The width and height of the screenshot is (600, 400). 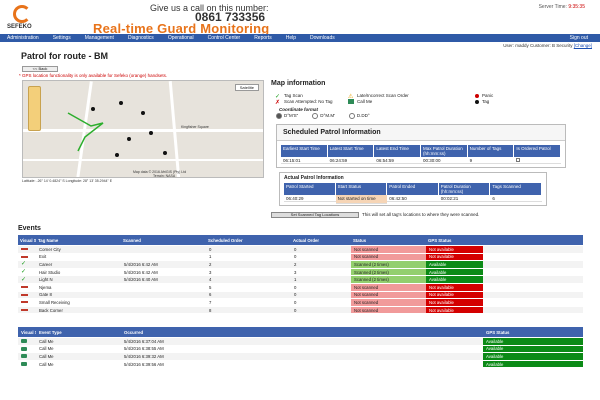 I want to click on scheduled-order: 0, so click(x=210, y=249).